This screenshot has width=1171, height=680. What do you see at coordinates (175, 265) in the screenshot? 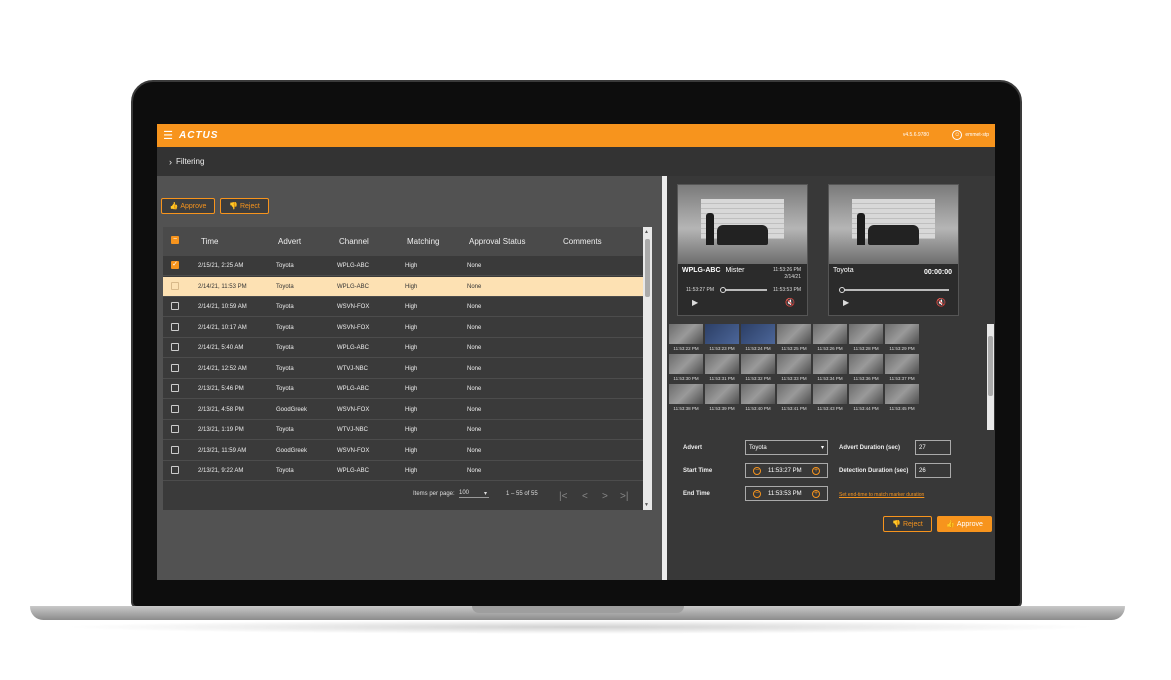
I see `row-checkbox: ✓` at bounding box center [175, 265].